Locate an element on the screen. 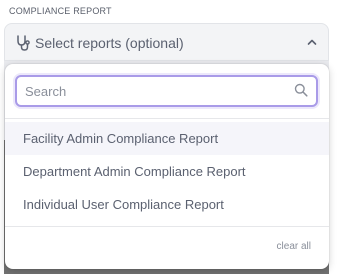  report-select-box: Select reports (optional) is located at coordinates (166, 42).